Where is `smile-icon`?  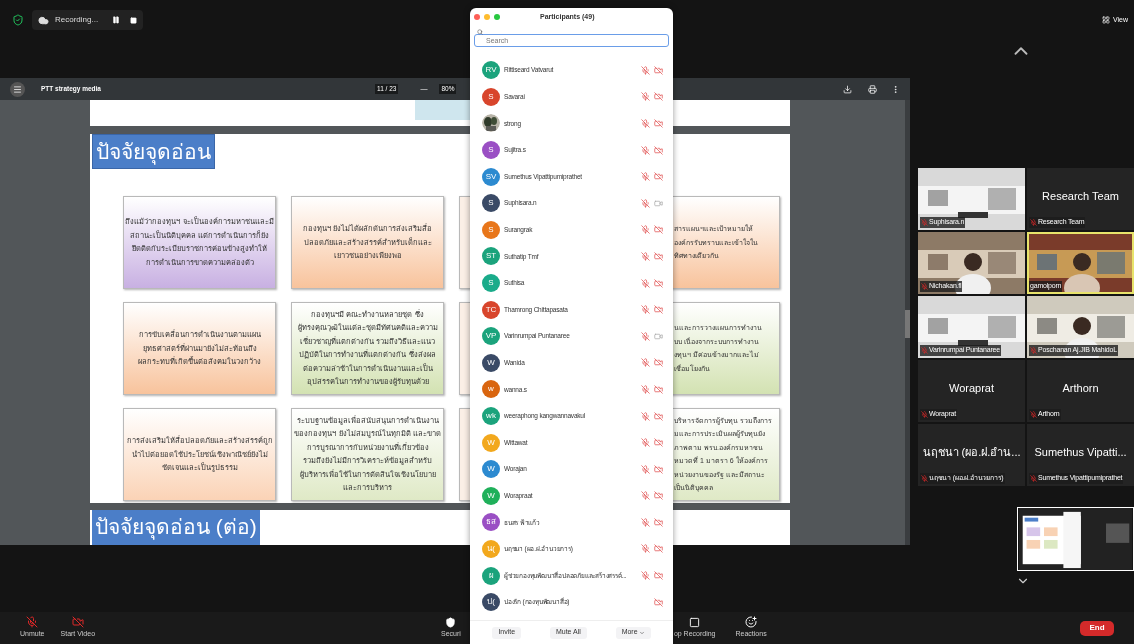 smile-icon is located at coordinates (751, 622).